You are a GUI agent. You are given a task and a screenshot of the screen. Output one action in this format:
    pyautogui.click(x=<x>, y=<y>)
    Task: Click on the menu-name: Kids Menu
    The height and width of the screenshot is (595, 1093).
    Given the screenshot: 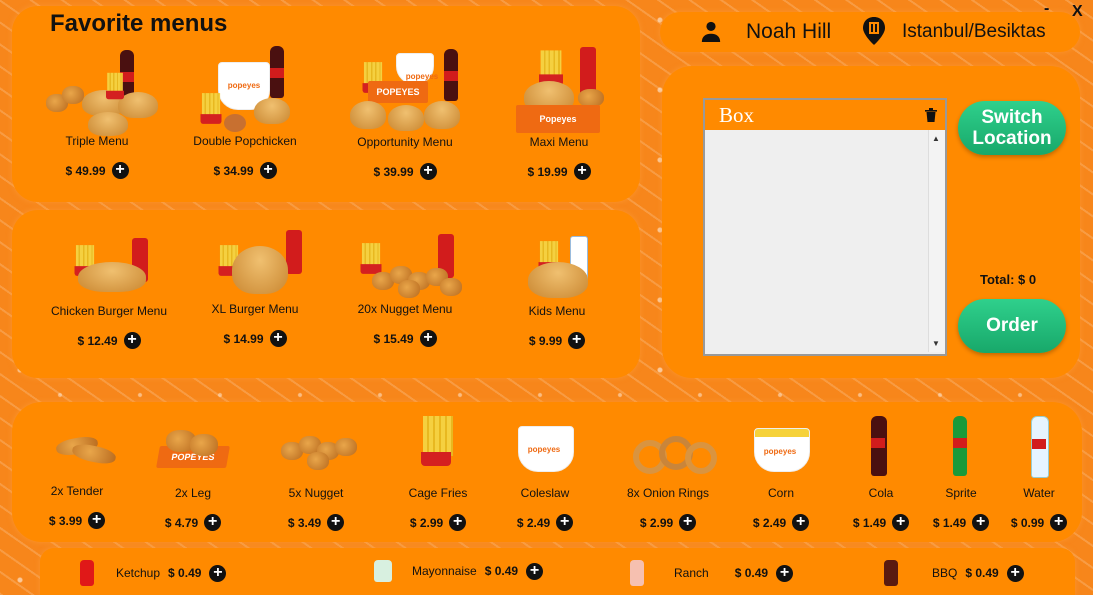 What is the action you would take?
    pyautogui.click(x=557, y=311)
    